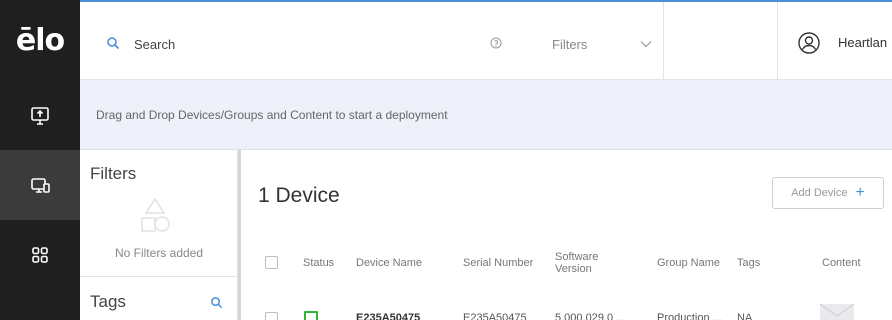  I want to click on content-thumbnail-icon, so click(837, 312).